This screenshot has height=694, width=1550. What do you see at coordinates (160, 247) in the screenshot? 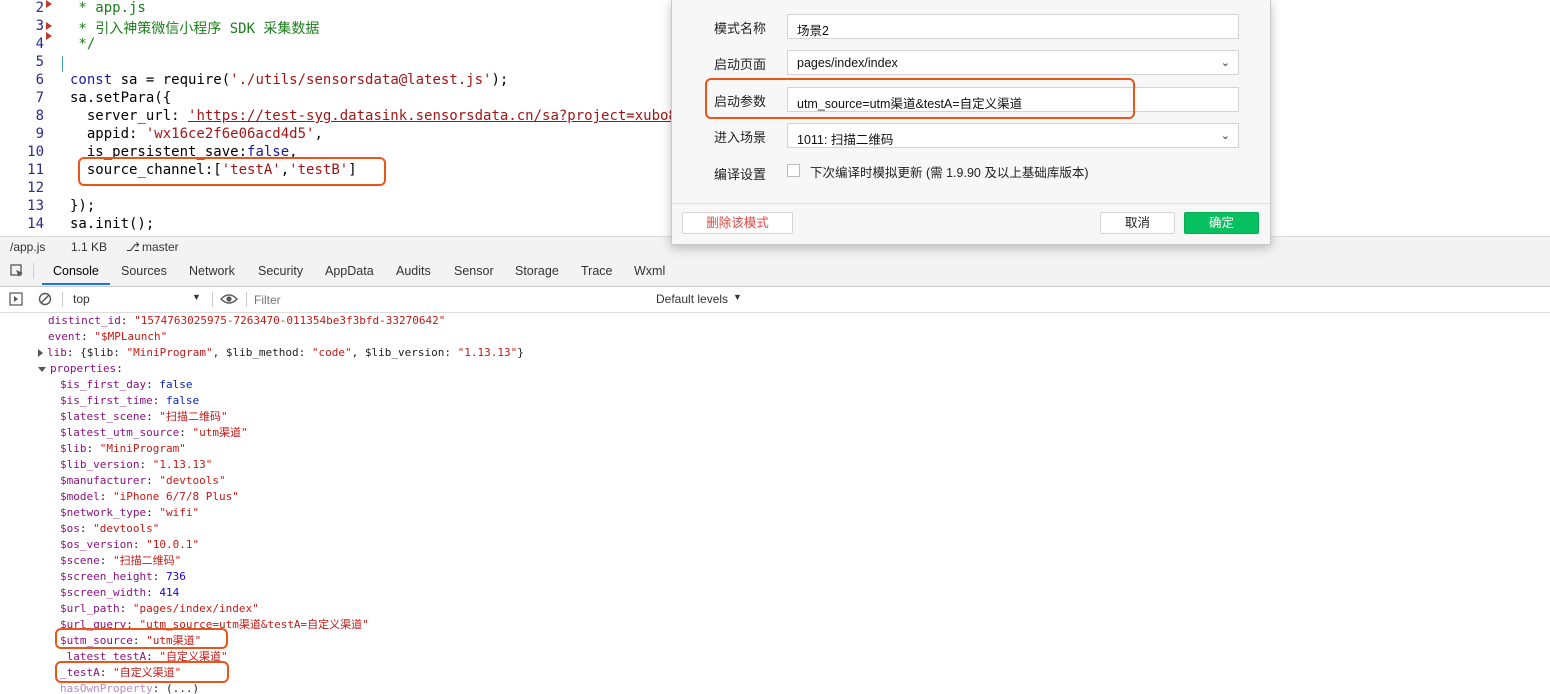
I see `status-branch: master` at bounding box center [160, 247].